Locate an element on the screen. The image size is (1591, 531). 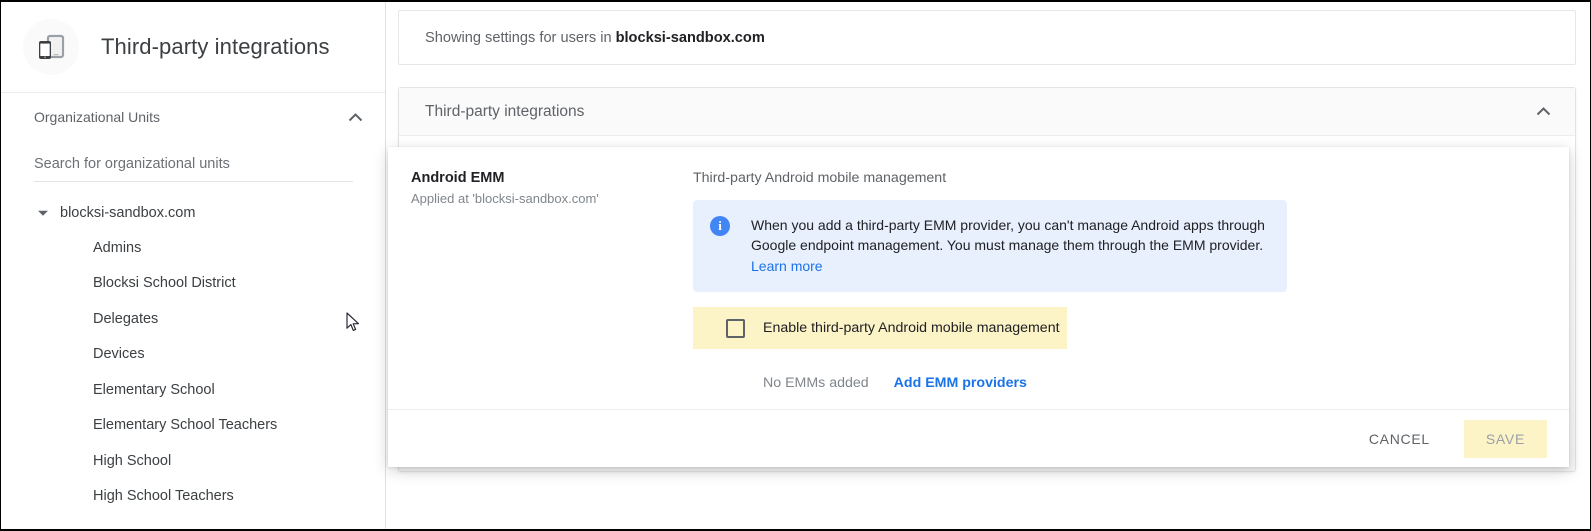
cancel-button: CANCEL is located at coordinates (1399, 439).